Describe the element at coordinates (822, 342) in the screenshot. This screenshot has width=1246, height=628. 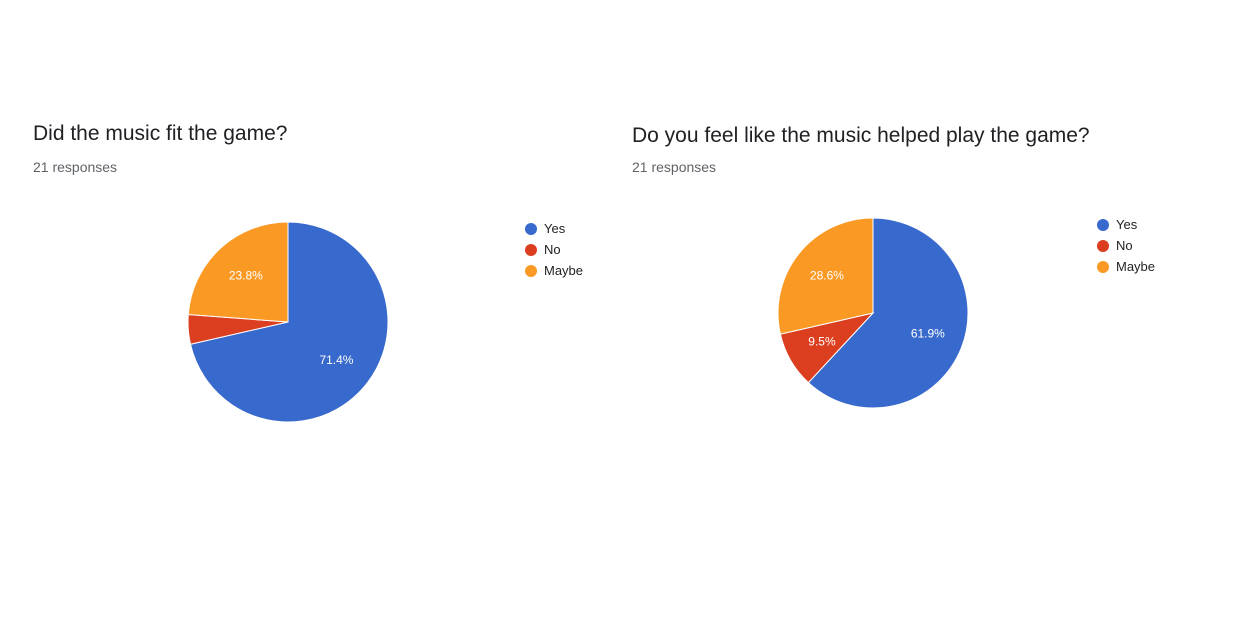
I see `slice-label-no: 9.5%` at that location.